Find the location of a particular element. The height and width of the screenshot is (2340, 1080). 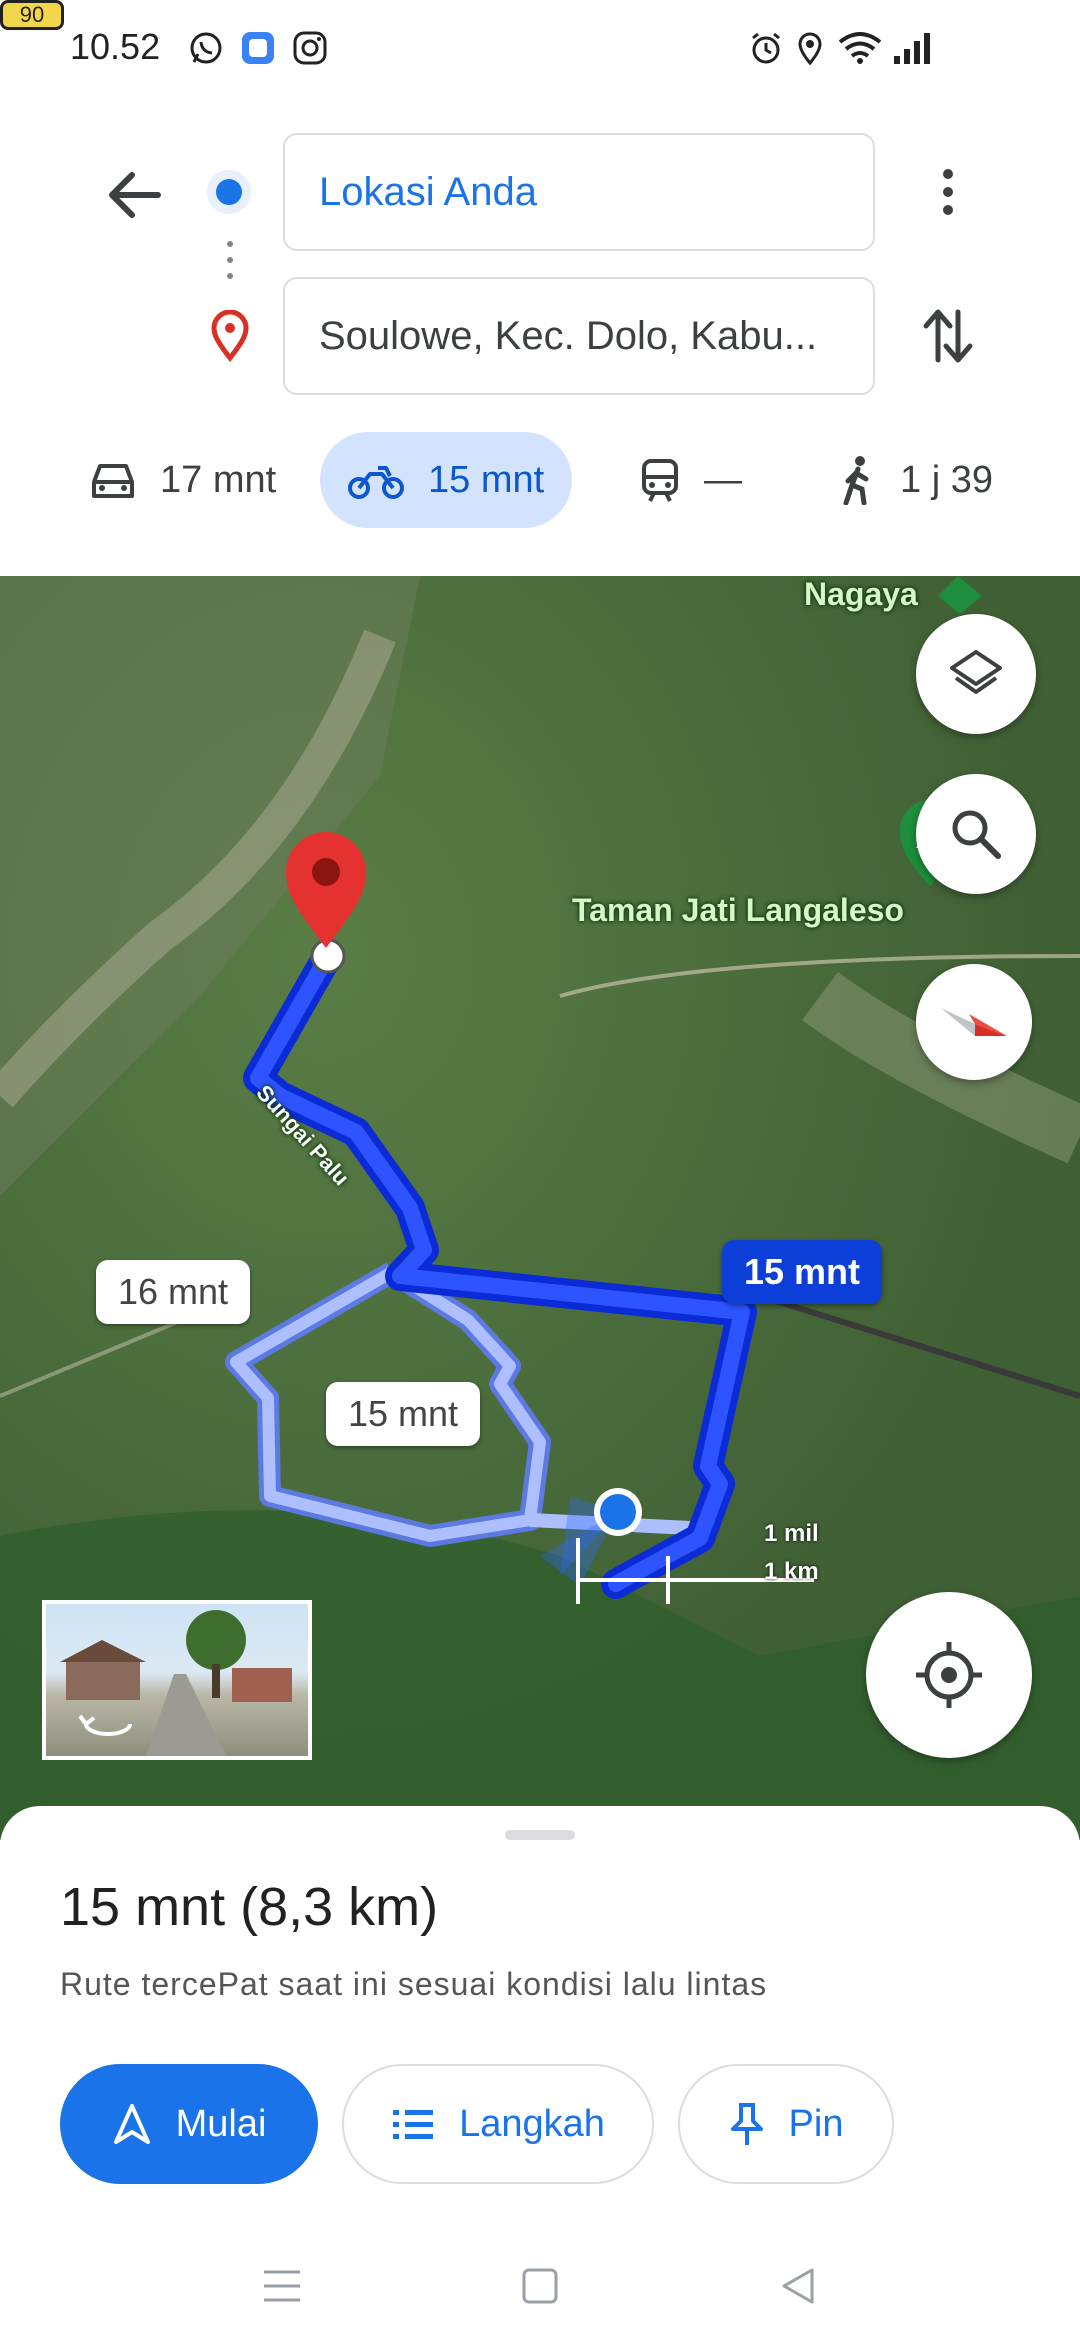

car-icon is located at coordinates (113, 481).